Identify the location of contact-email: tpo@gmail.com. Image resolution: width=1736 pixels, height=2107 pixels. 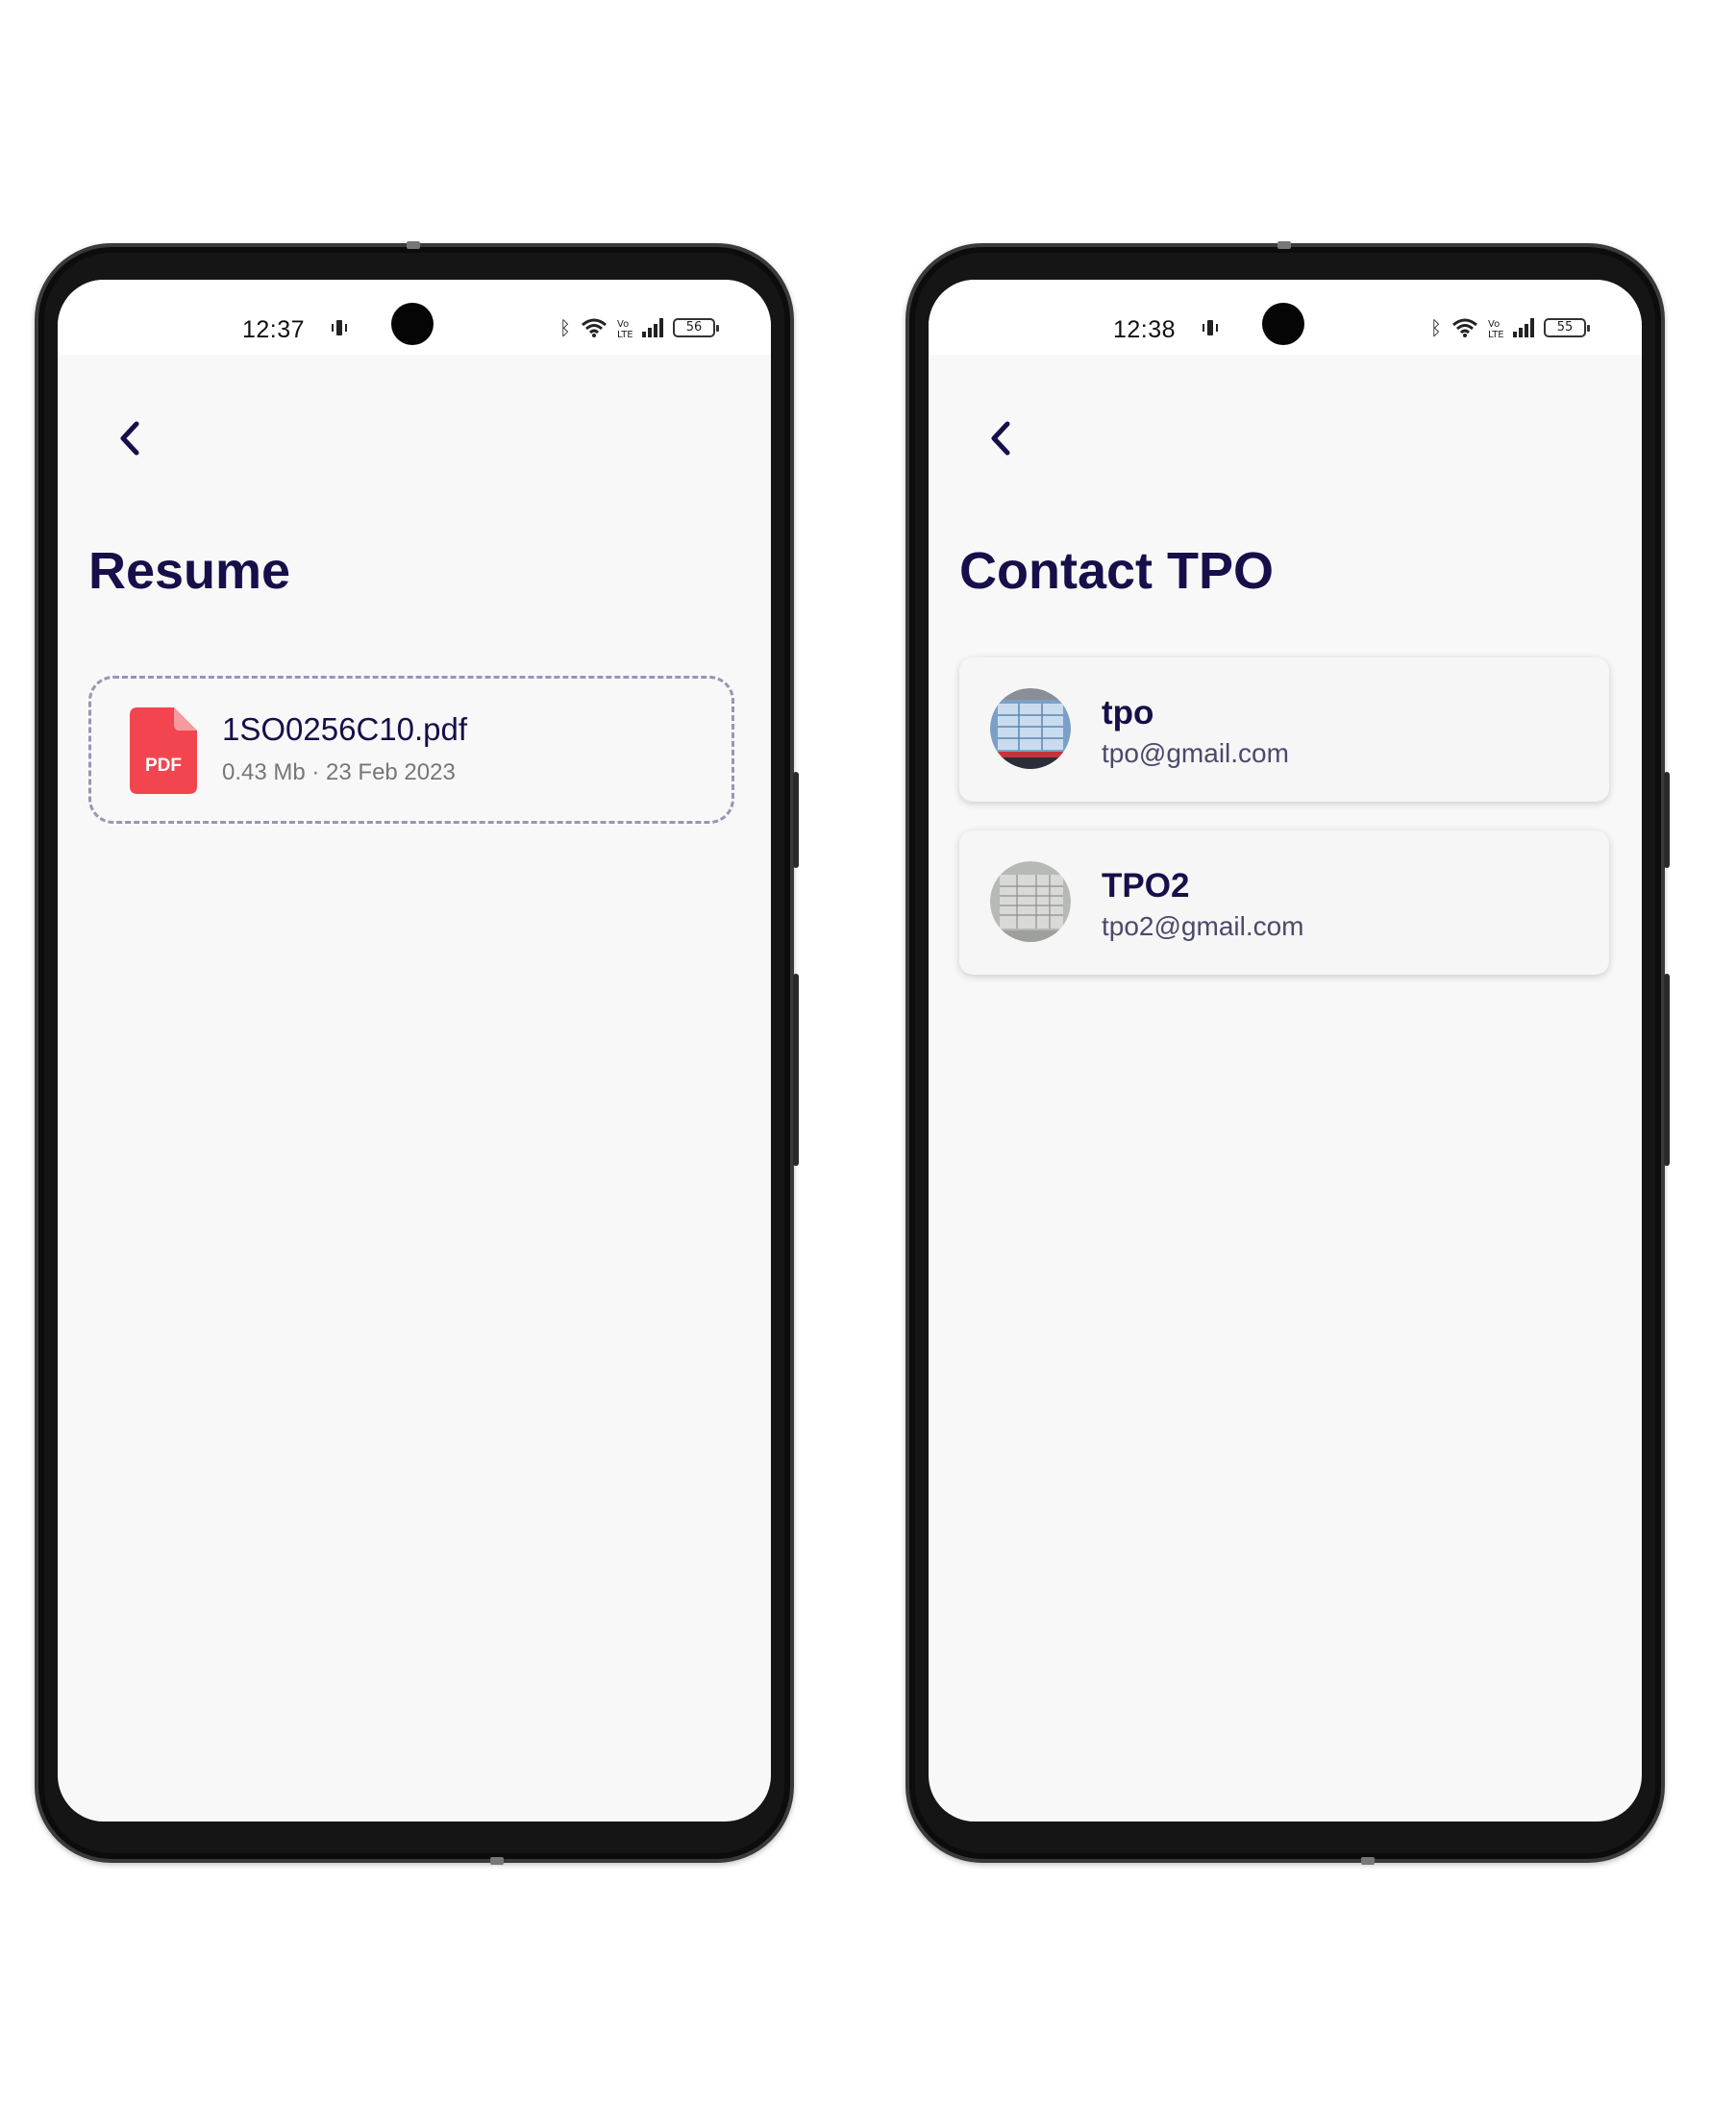
(1195, 753).